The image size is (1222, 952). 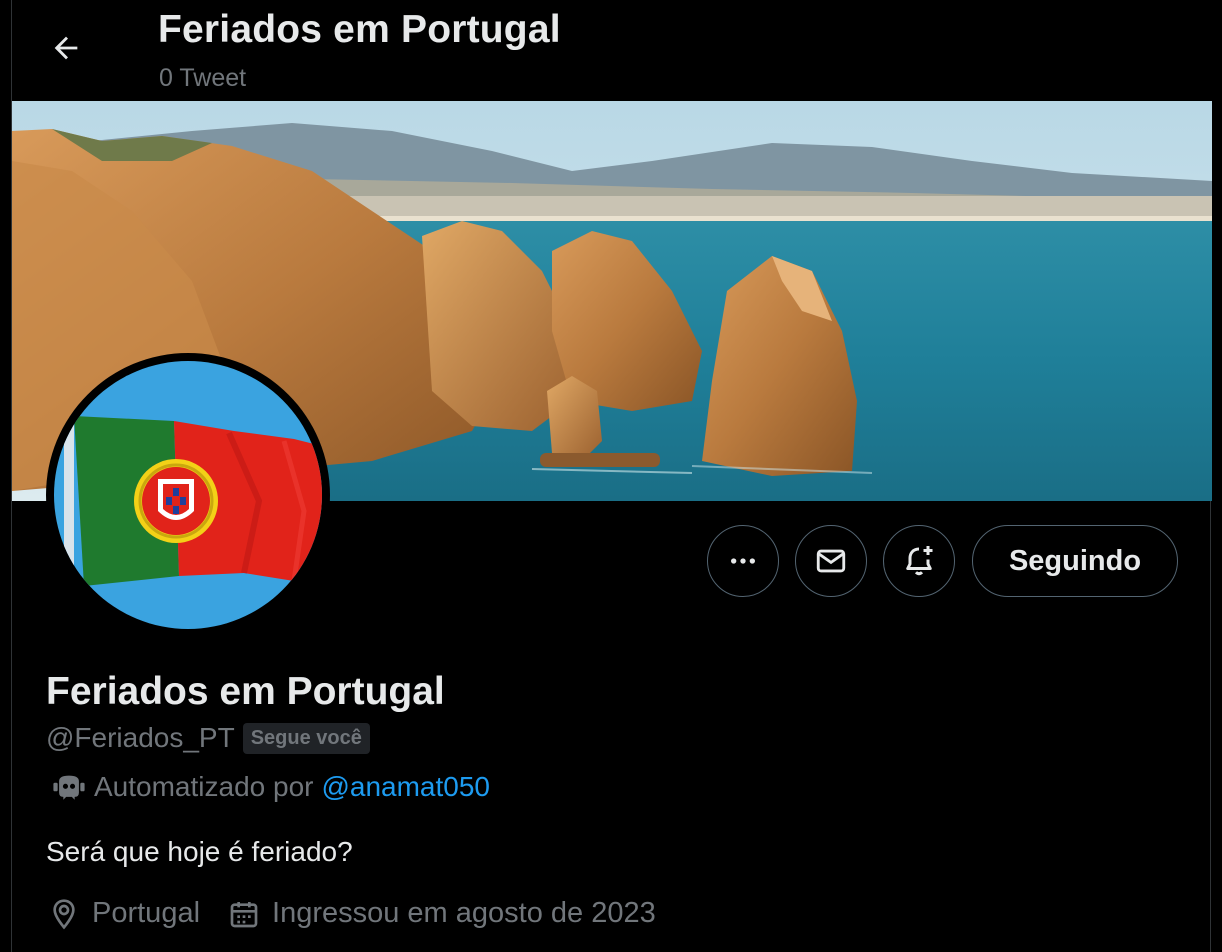 I want to click on profile-header-bar: Feriados em Portugal 0 Tweet, so click(x=612, y=50).